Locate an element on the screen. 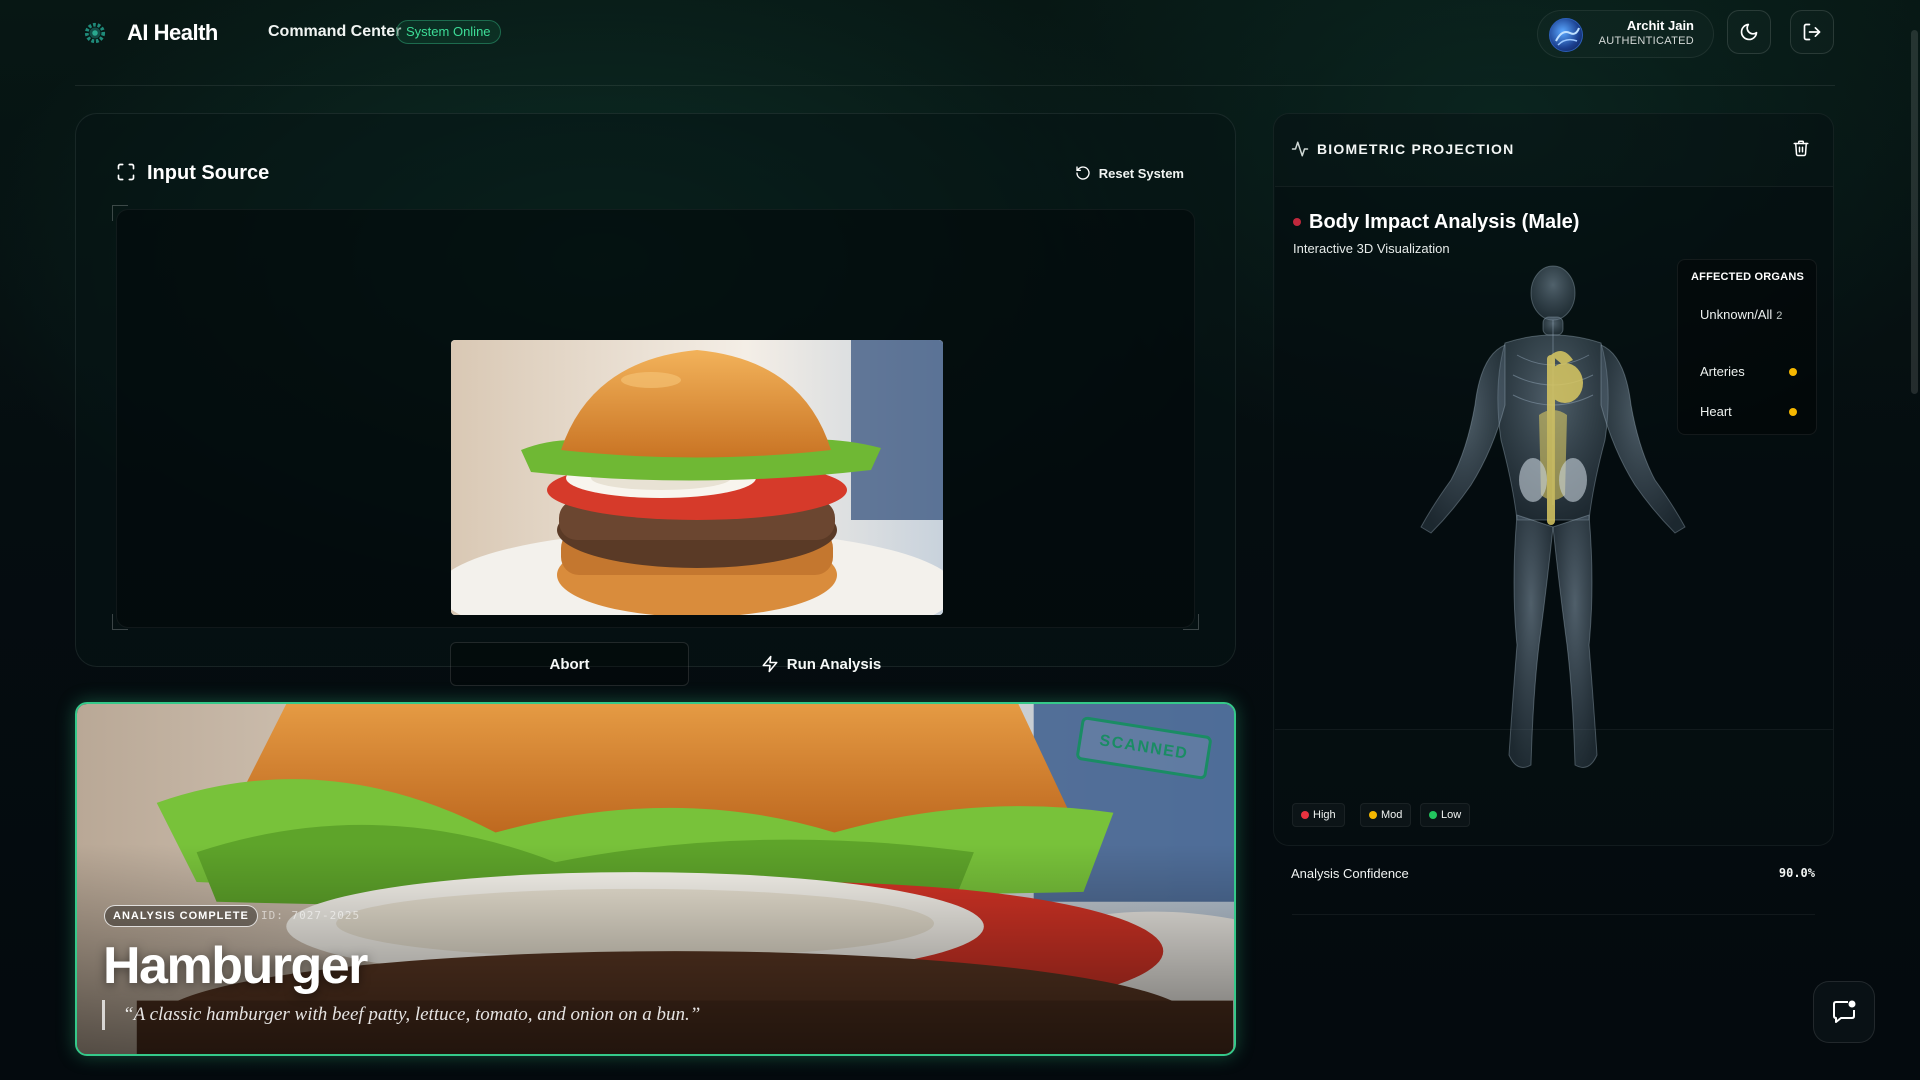 Image resolution: width=1920 pixels, height=1080 pixels. organ-label: Unknown/All is located at coordinates (1736, 314).